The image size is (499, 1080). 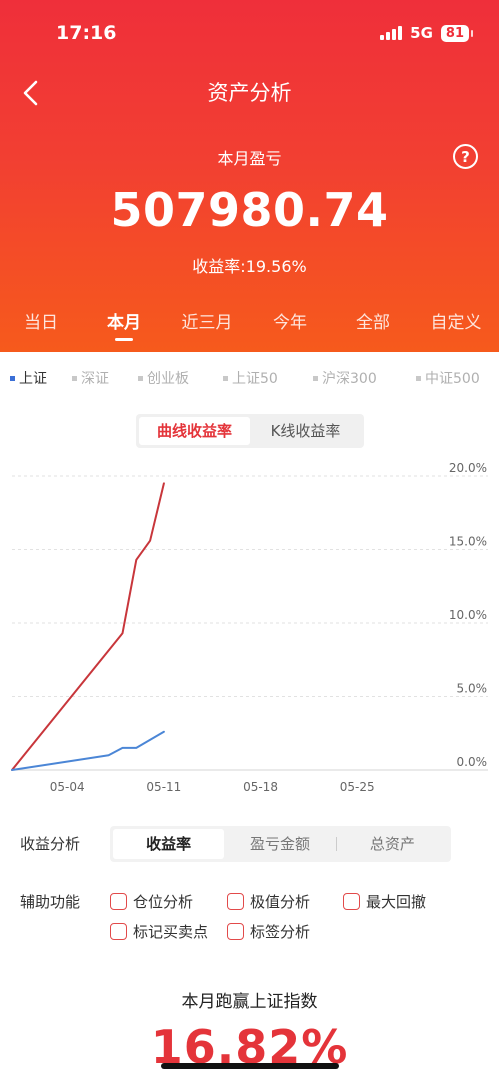 I want to click on aux-label: 辅助功能, so click(x=50, y=902).